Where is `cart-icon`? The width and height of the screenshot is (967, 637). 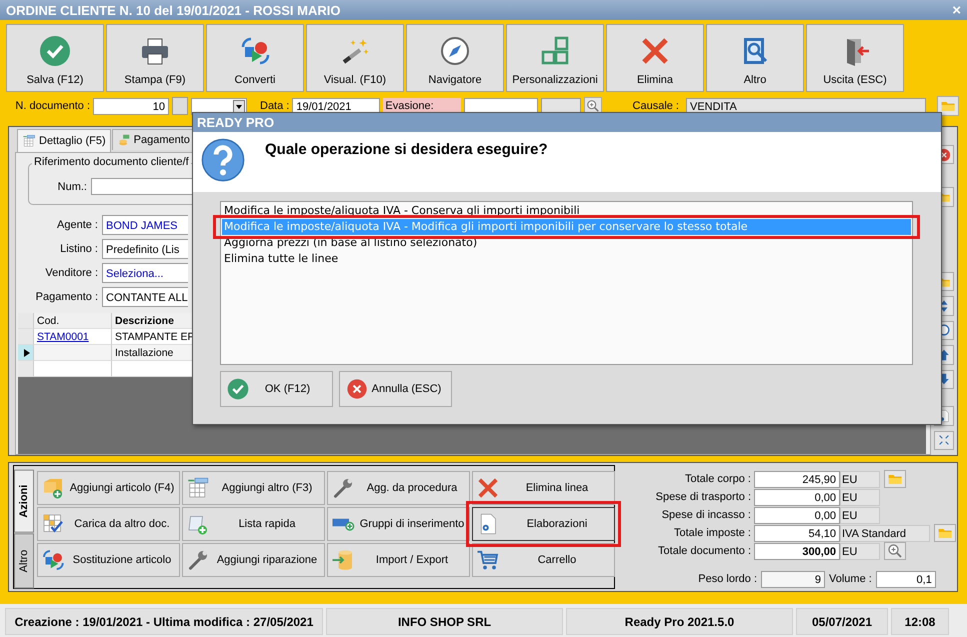
cart-icon is located at coordinates (488, 560).